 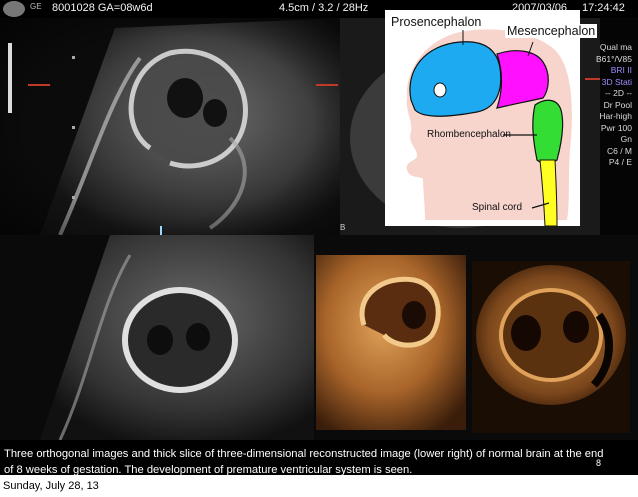 What do you see at coordinates (324, 8) in the screenshot?
I see `probe-settings-text: 4.5cm / 3.2 / 28Hz` at bounding box center [324, 8].